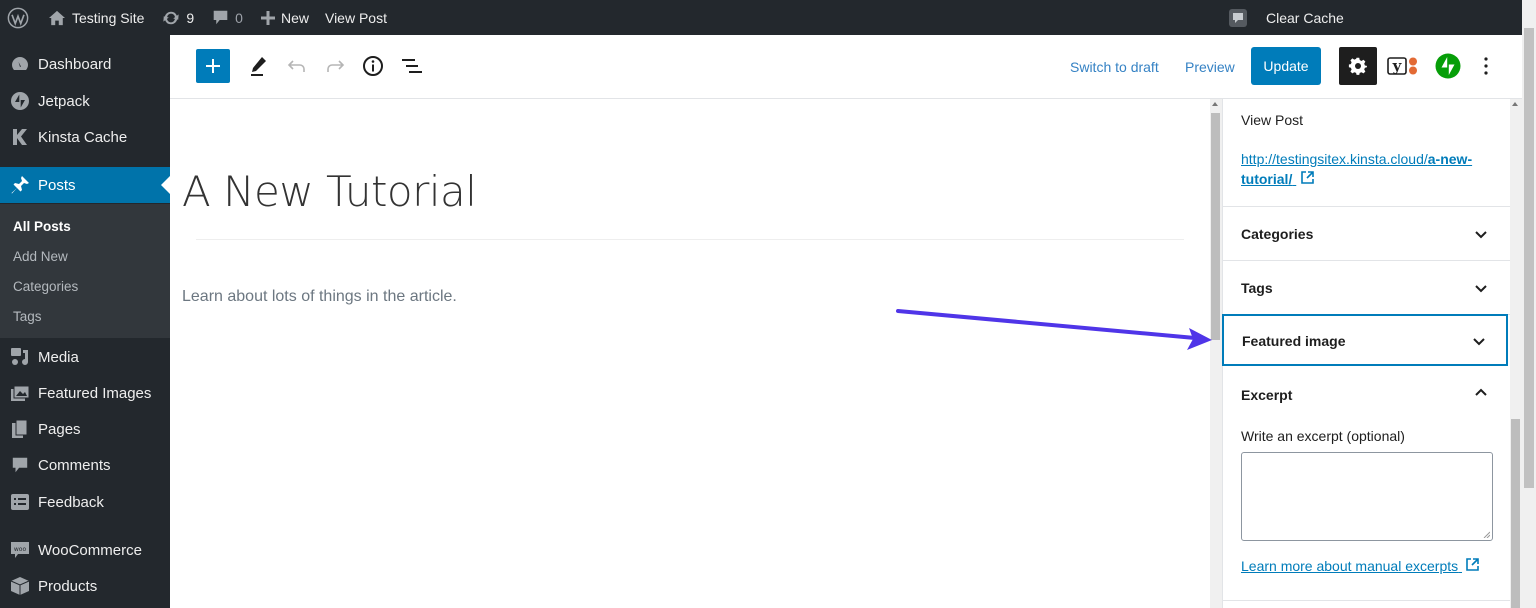 Image resolution: width=1536 pixels, height=608 pixels. What do you see at coordinates (1267, 179) in the screenshot?
I see `permalink-slug: tutorial/` at bounding box center [1267, 179].